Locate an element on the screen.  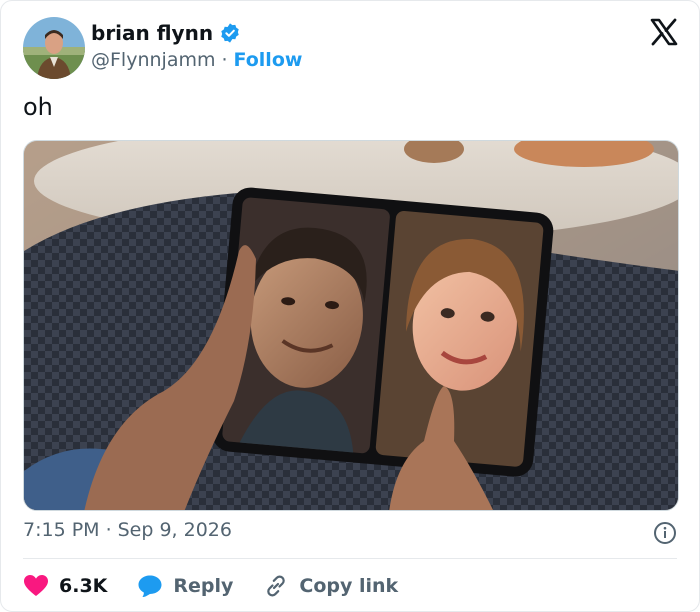
like-button: 6.3K is located at coordinates (65, 586).